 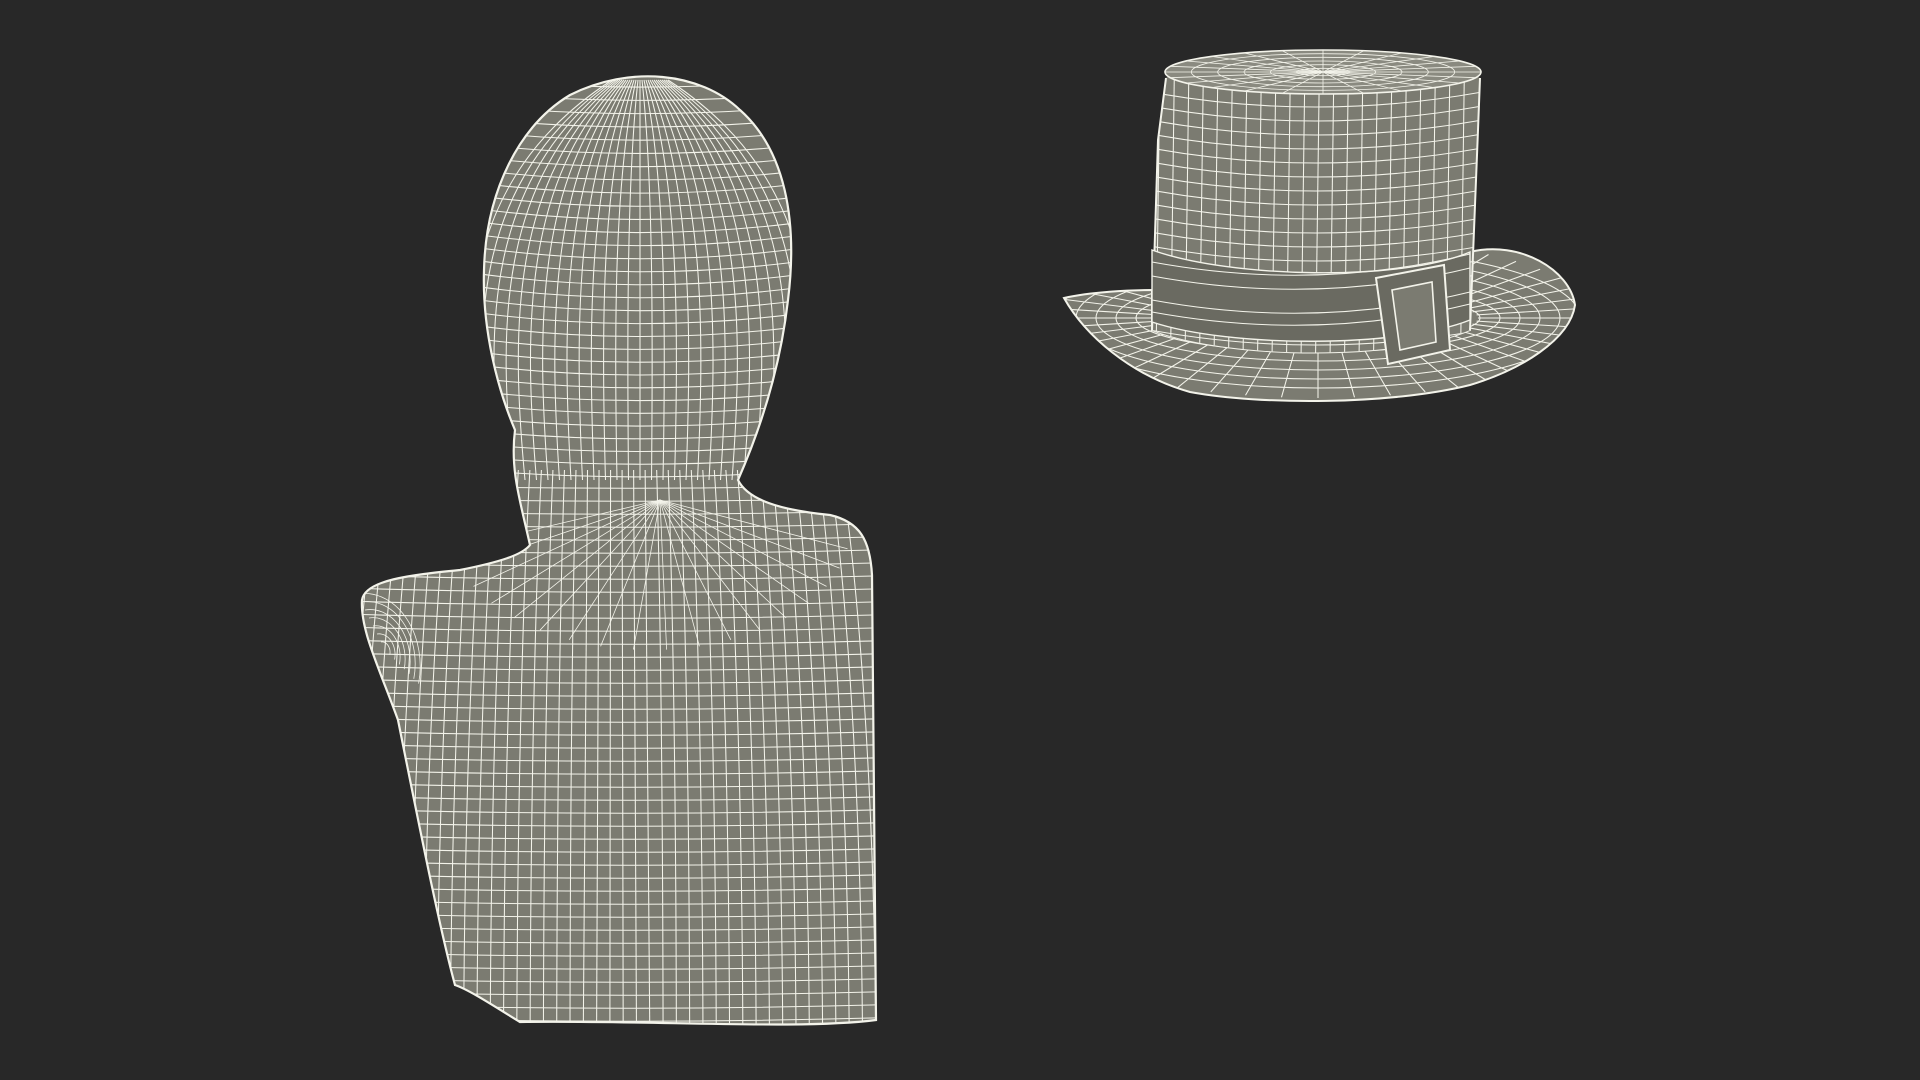 I want to click on hat-buckle, so click(x=1413, y=314).